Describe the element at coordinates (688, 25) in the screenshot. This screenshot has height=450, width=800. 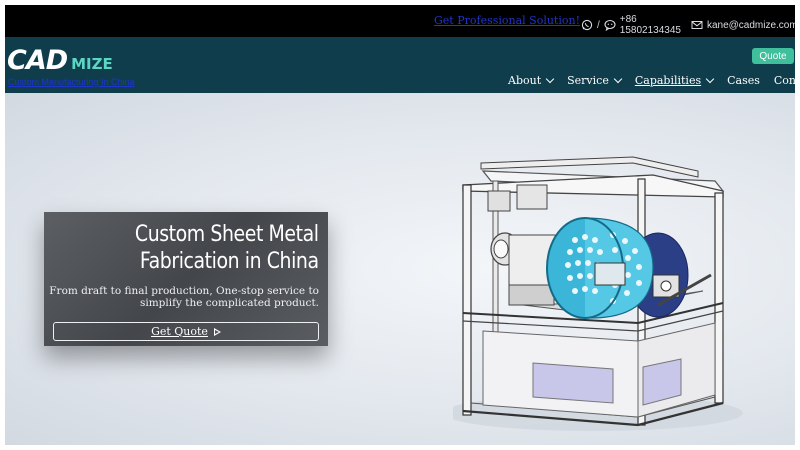
I see `contact-info: / +86 15802134345 kane@cadmize.com` at that location.